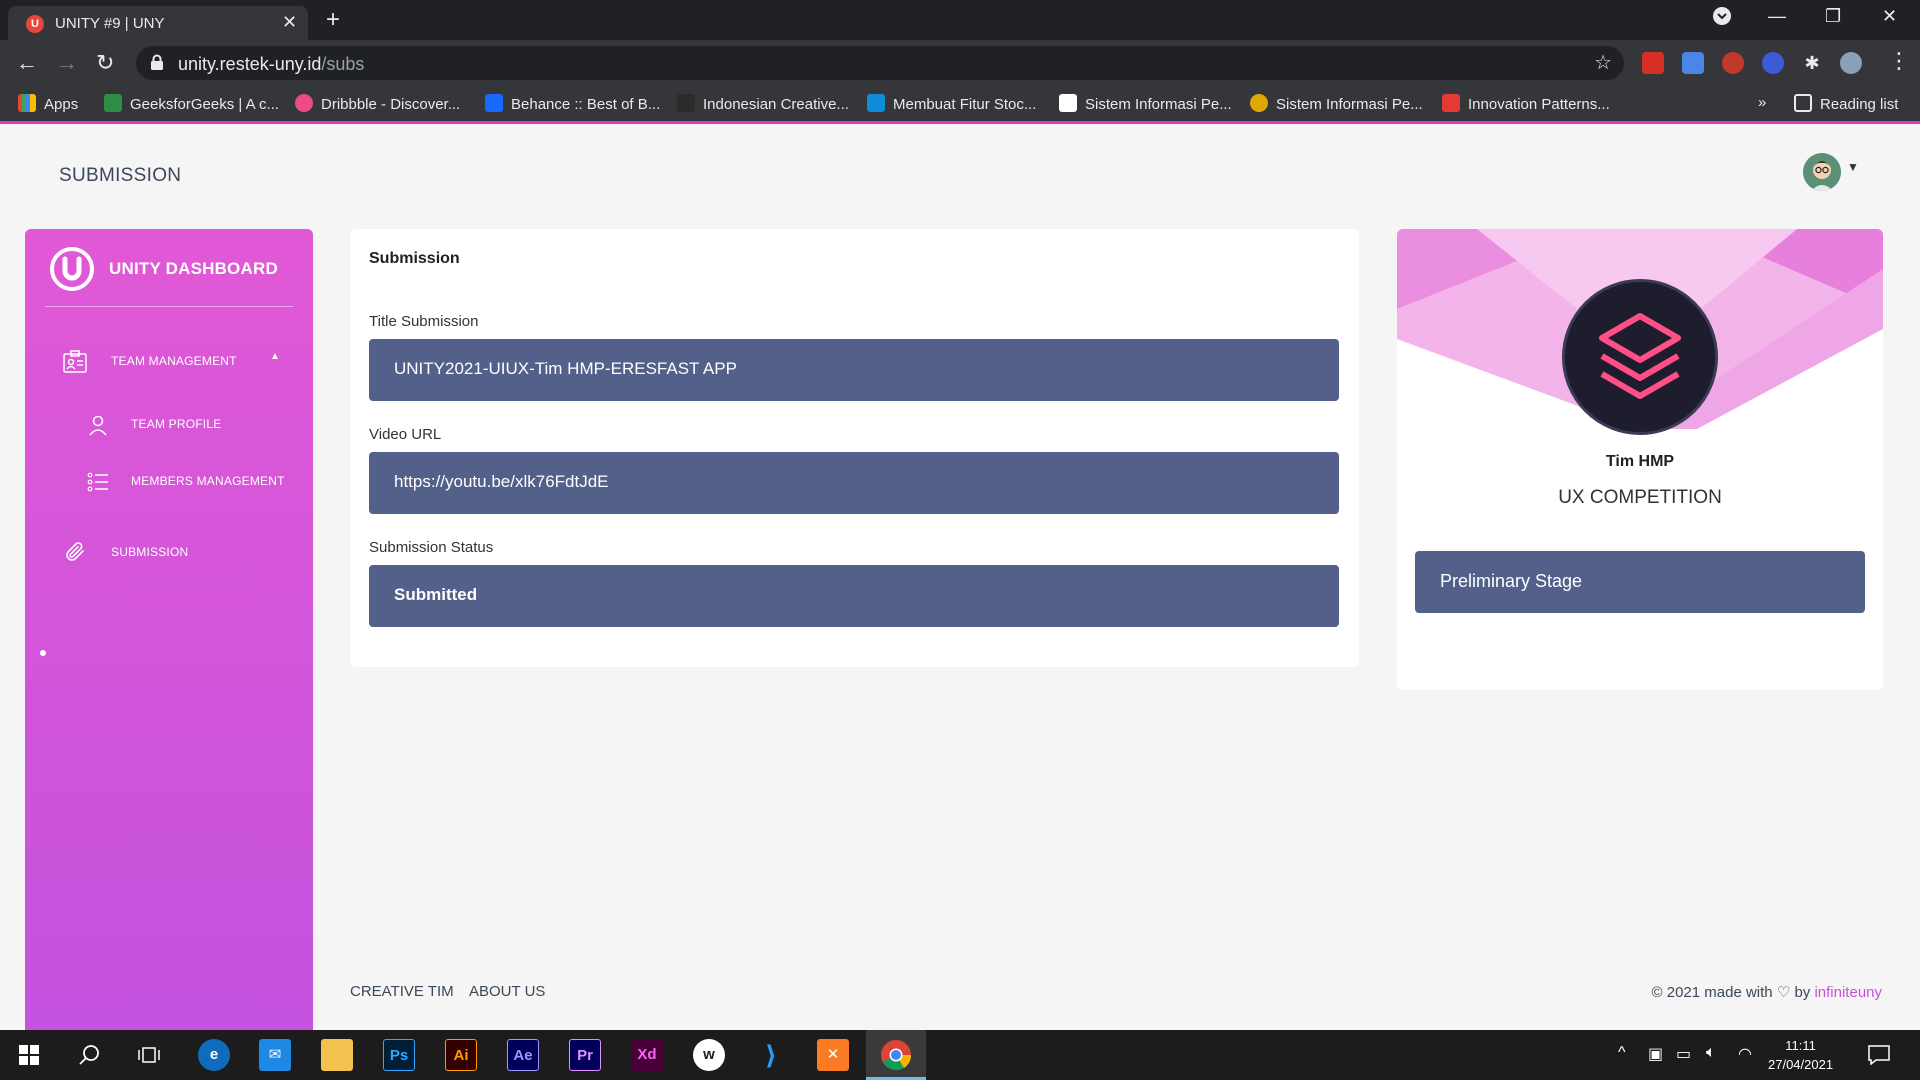 The image size is (1920, 1080). What do you see at coordinates (214, 1055) in the screenshot?
I see `edge-icon: e` at bounding box center [214, 1055].